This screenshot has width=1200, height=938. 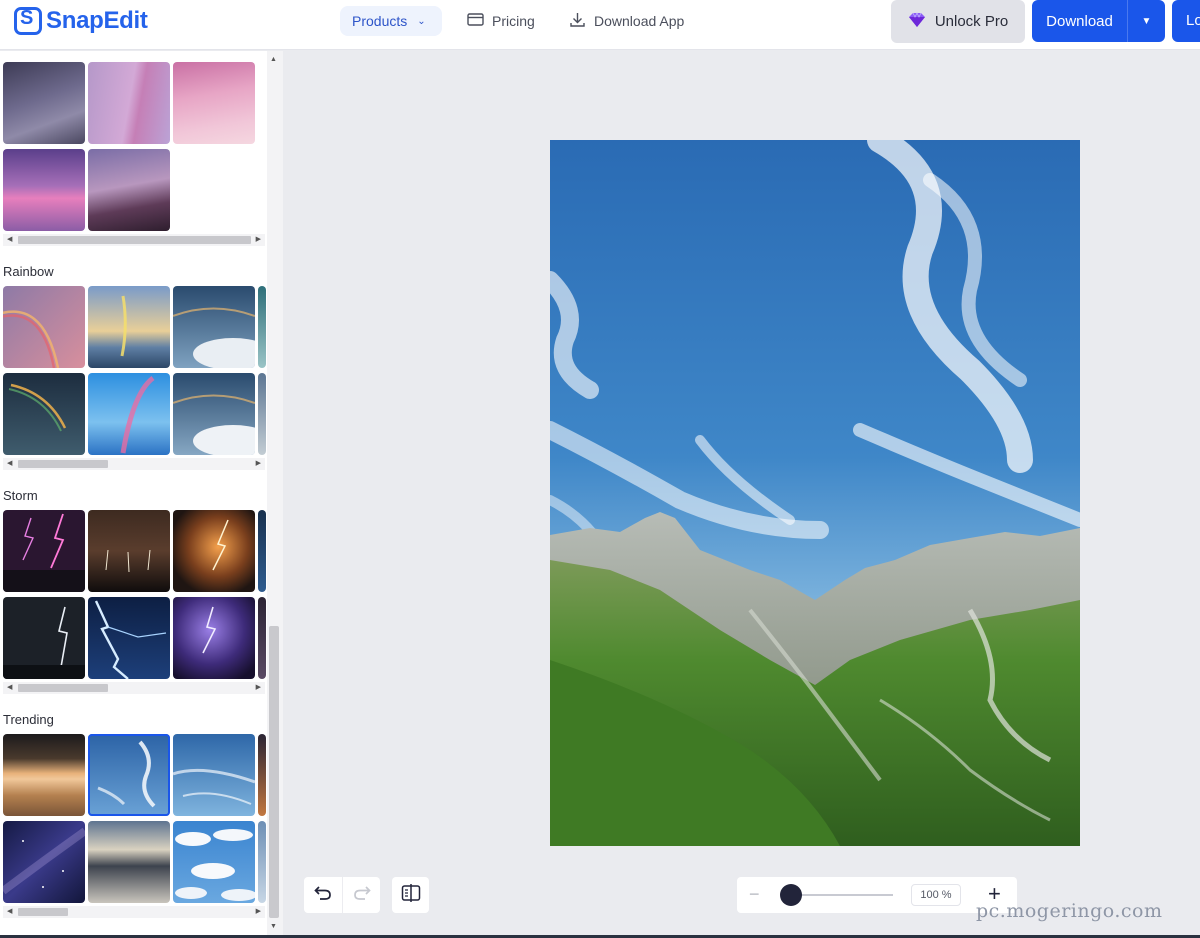 I want to click on undo-icon, so click(x=323, y=895).